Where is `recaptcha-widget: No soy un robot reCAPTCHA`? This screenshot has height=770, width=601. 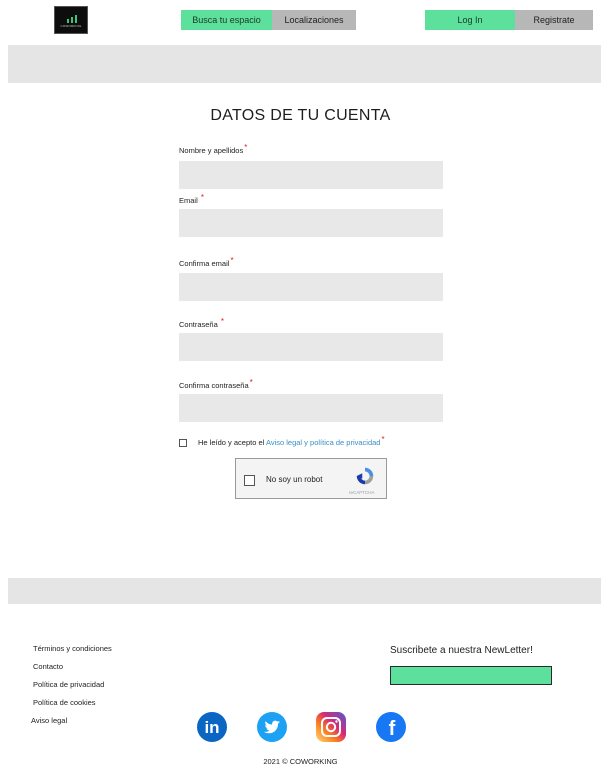
recaptcha-widget: No soy un robot reCAPTCHA is located at coordinates (311, 478).